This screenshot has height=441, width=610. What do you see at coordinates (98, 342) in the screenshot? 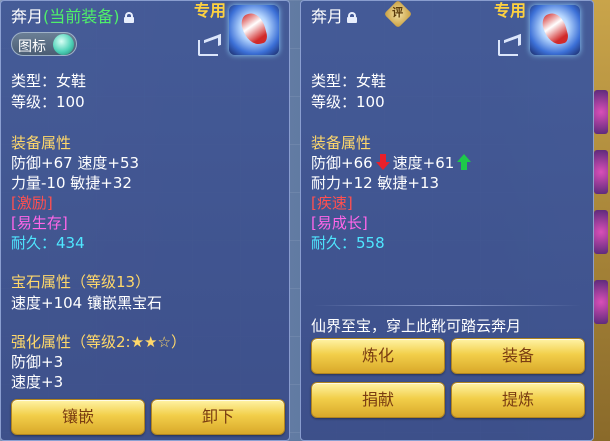
I see `enhance-attr-header: 强化属性（等级2:★★☆）` at bounding box center [98, 342].